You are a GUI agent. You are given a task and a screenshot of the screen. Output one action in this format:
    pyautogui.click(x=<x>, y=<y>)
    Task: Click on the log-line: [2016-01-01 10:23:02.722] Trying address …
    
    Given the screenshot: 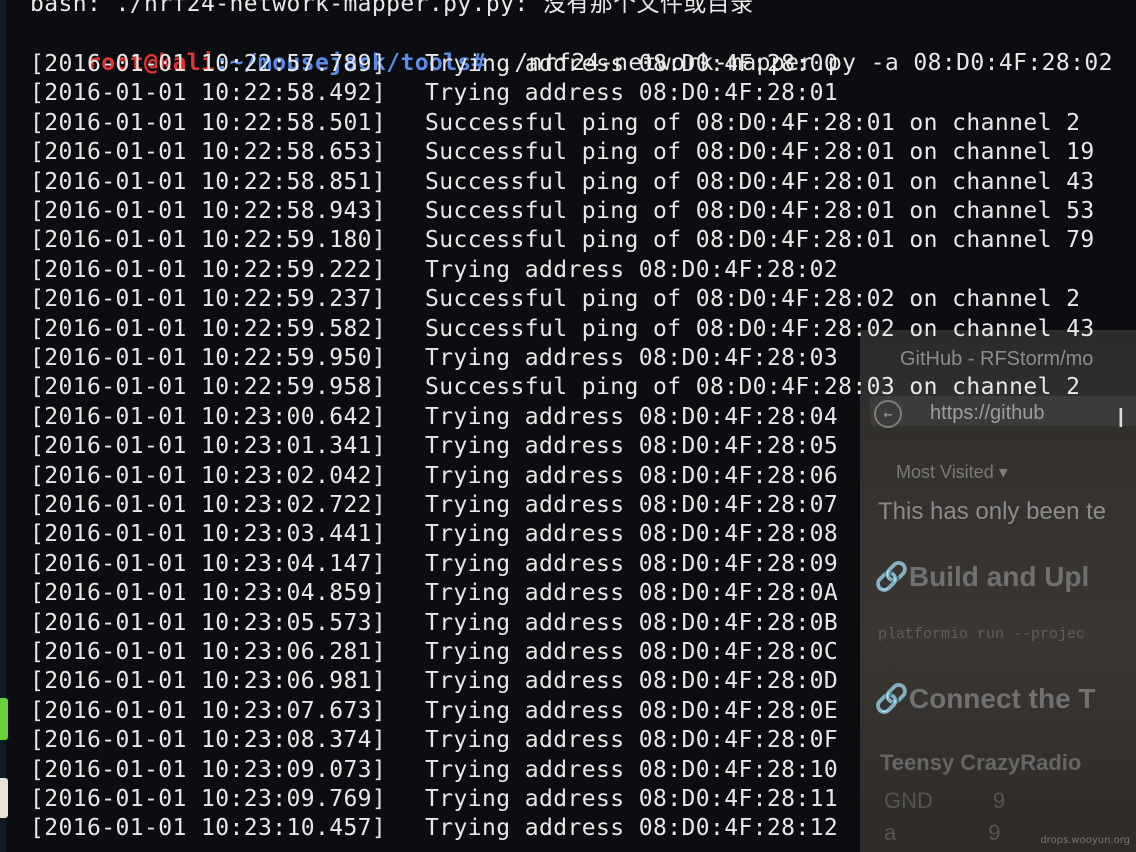 What is the action you would take?
    pyautogui.click(x=434, y=505)
    